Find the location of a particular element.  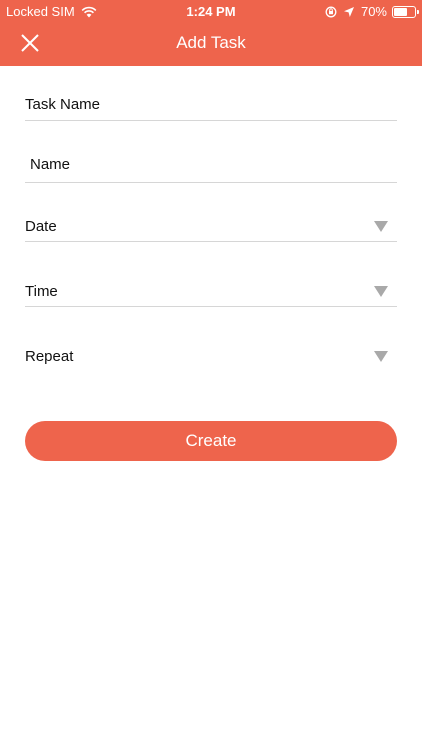

battery-percent: 70% is located at coordinates (373, 11).